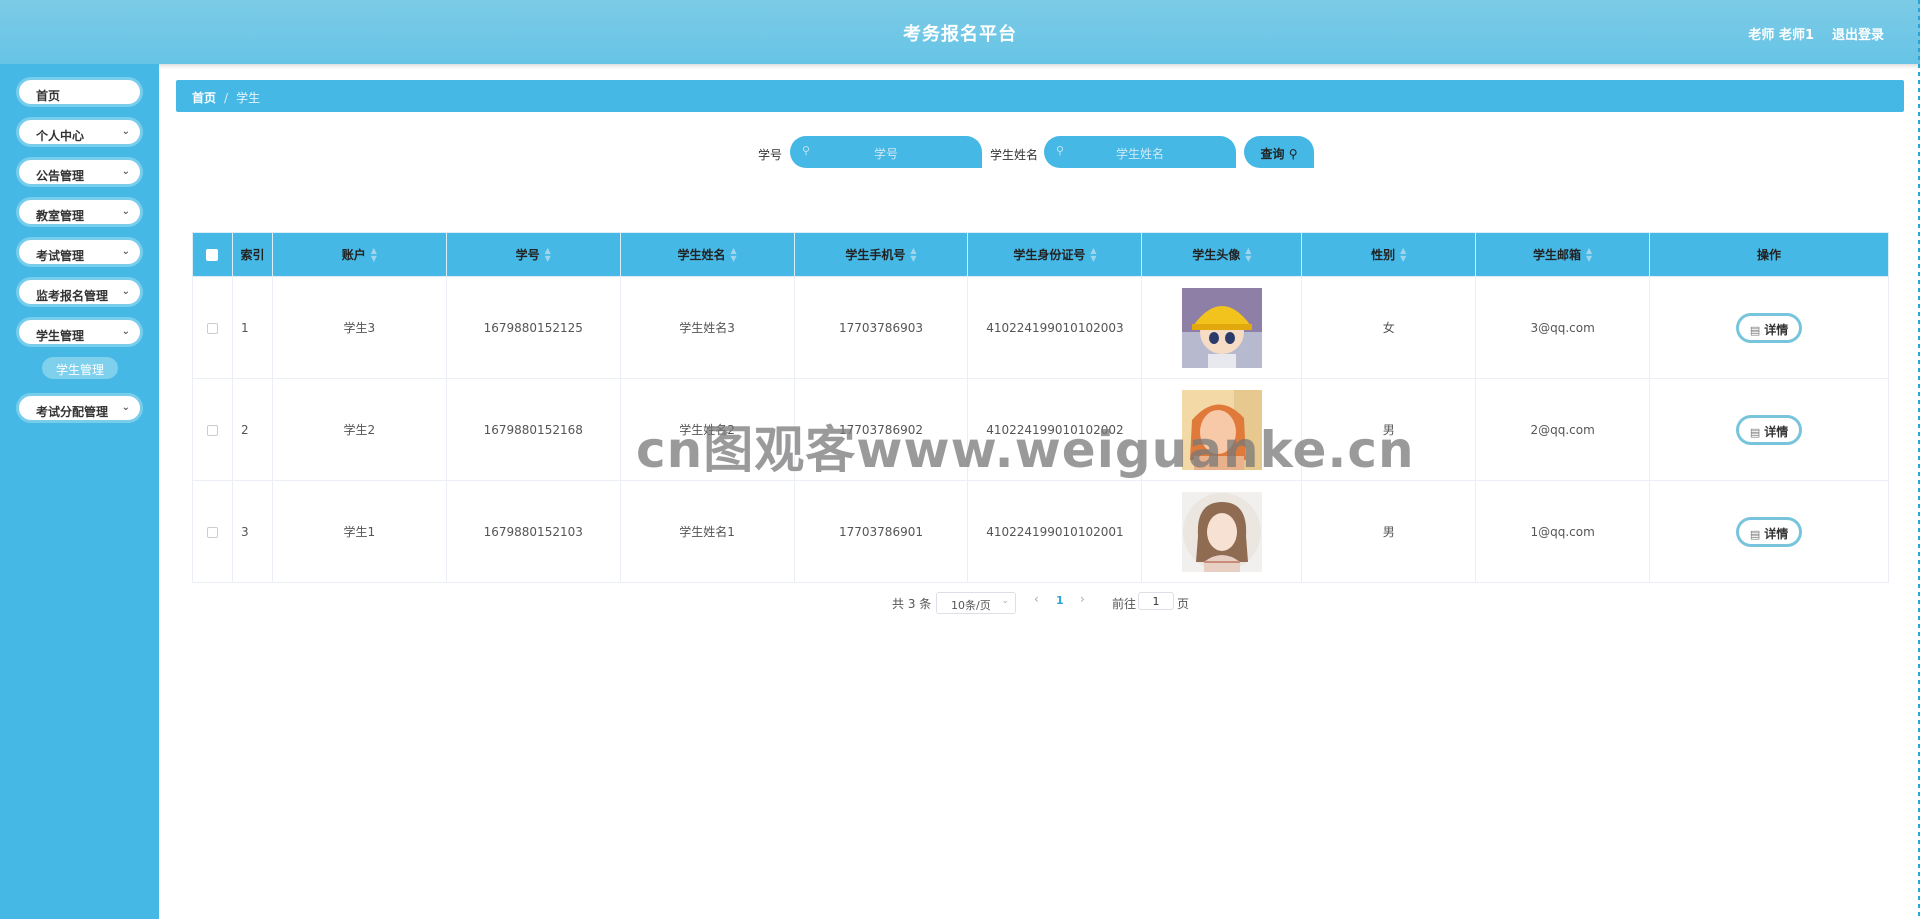  What do you see at coordinates (1156, 601) in the screenshot?
I see `goto-page-input: 1` at bounding box center [1156, 601].